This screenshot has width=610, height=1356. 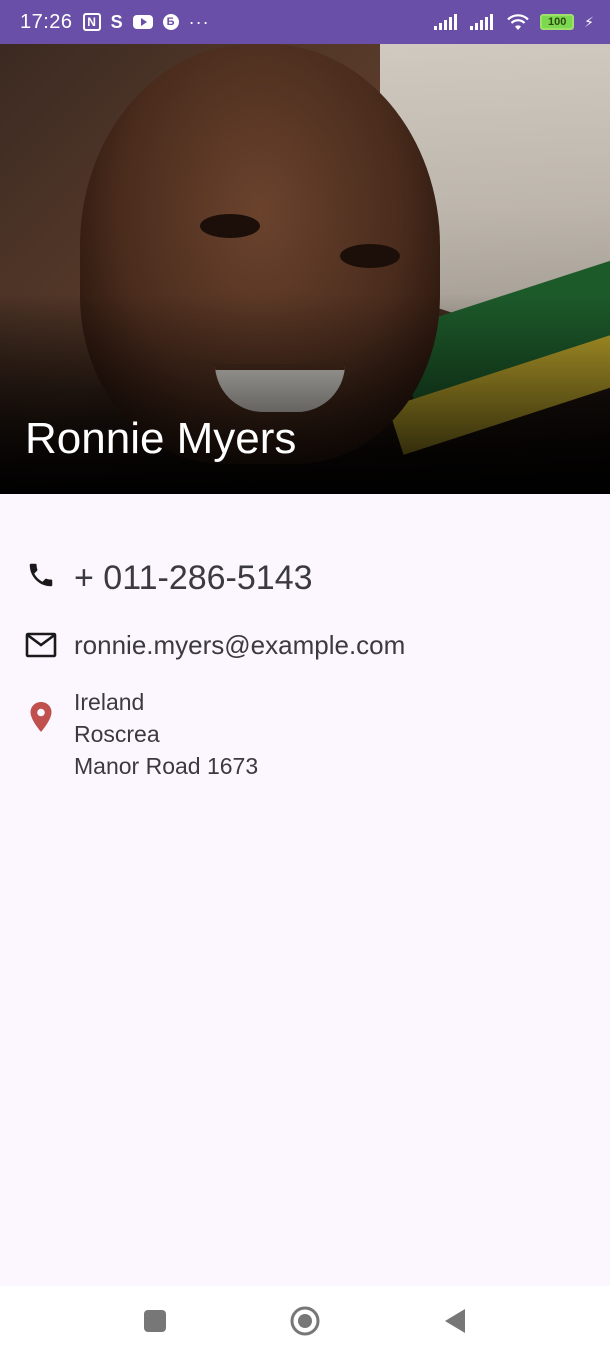 What do you see at coordinates (518, 22) in the screenshot?
I see `wifi-icon` at bounding box center [518, 22].